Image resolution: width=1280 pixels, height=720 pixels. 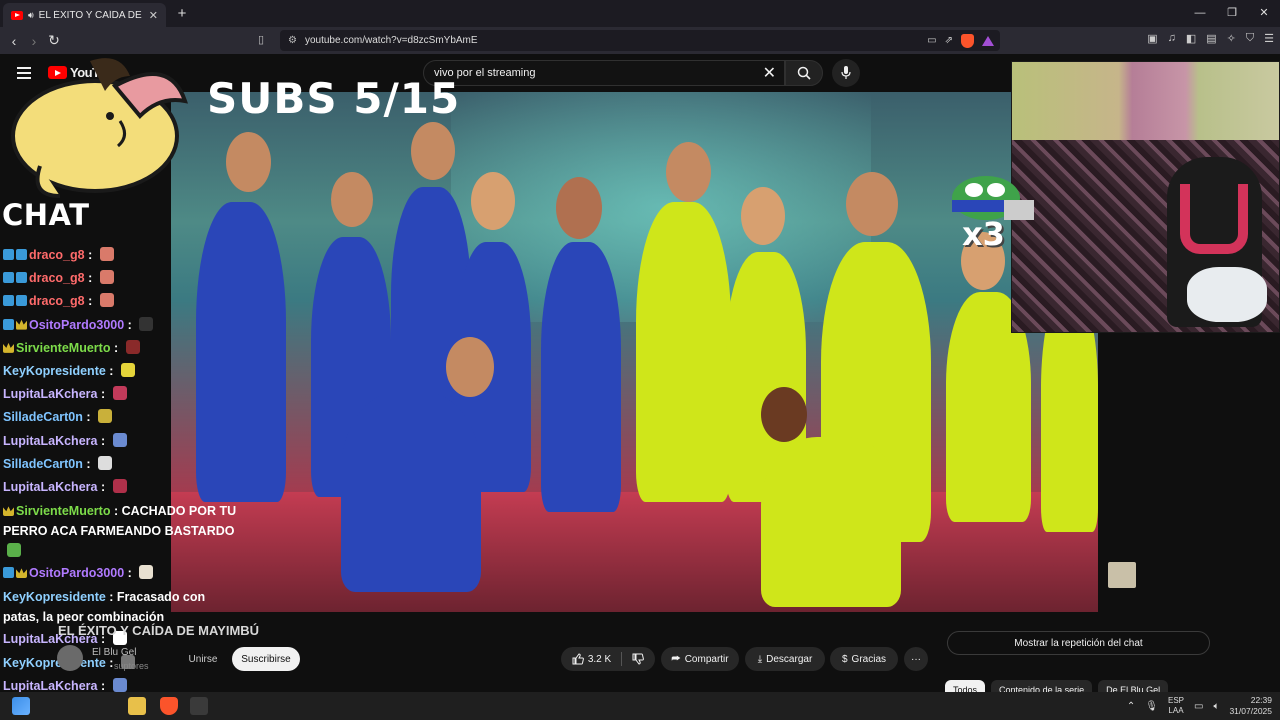 What do you see at coordinates (1172, 38) in the screenshot?
I see `music-icon: ♫` at bounding box center [1172, 38].